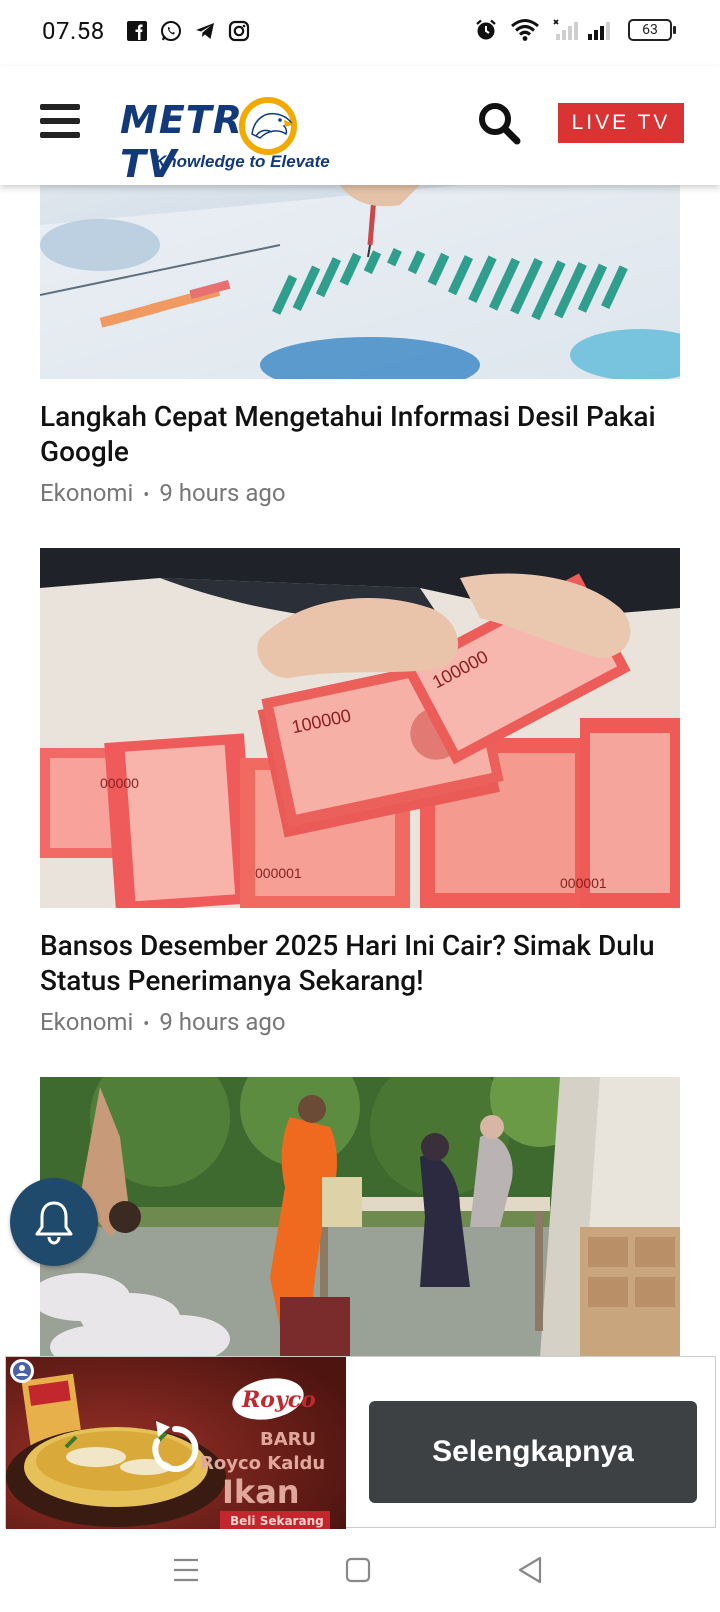  I want to click on ad-headline-3: Ikan, so click(261, 1492).